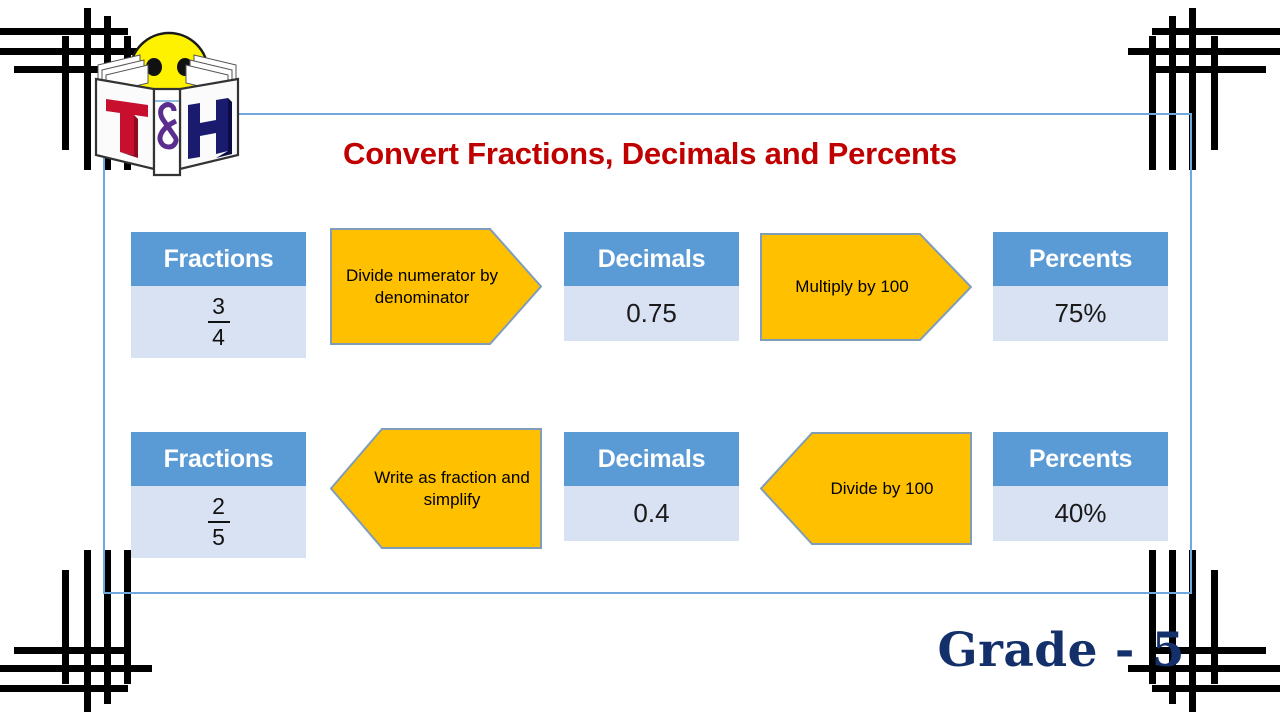  What do you see at coordinates (651, 459) in the screenshot?
I see `decimals-header-row2: Decimals` at bounding box center [651, 459].